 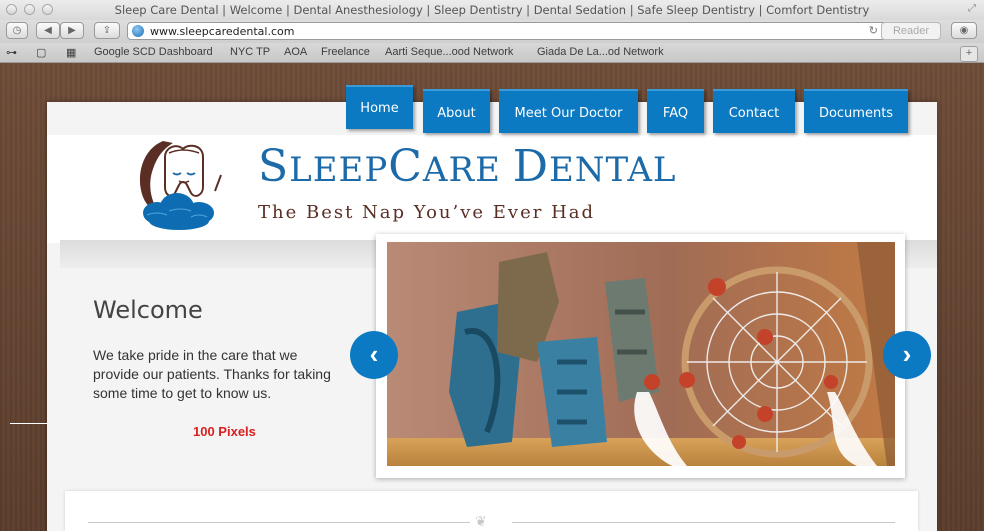 I want to click on nav-documents: Documents, so click(x=856, y=111).